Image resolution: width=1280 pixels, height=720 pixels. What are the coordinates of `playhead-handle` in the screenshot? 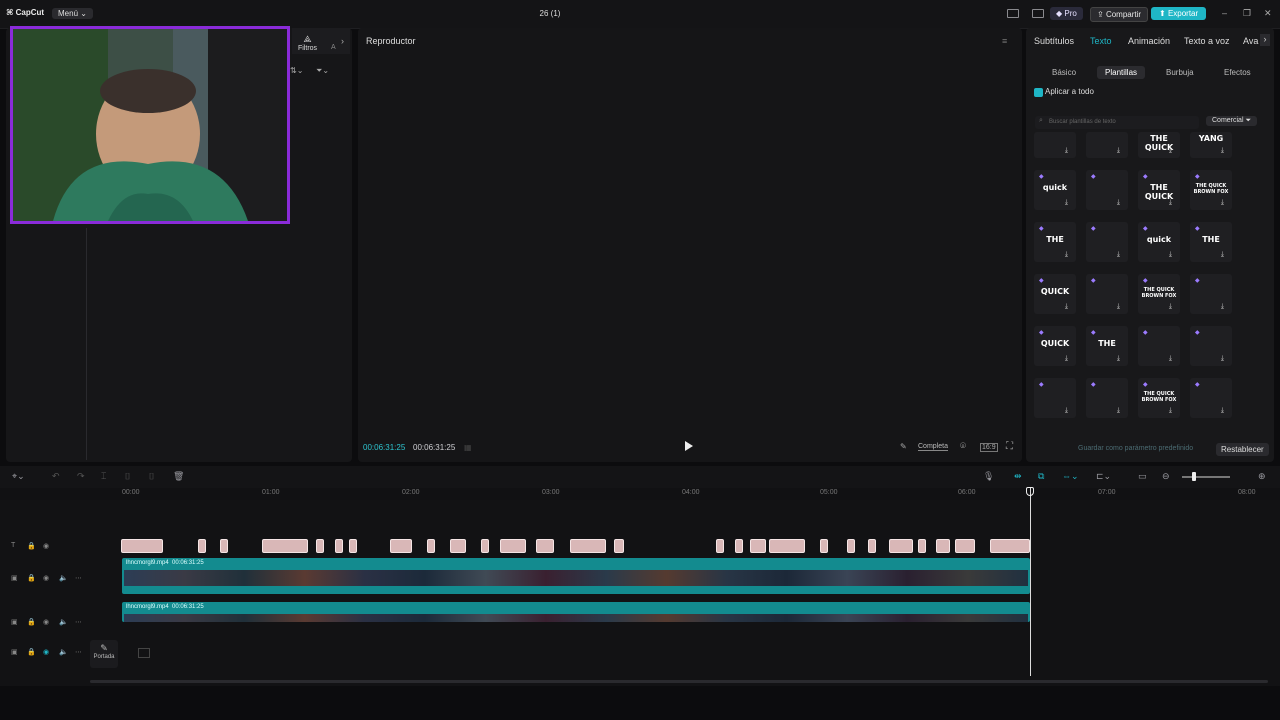 It's located at (1030, 491).